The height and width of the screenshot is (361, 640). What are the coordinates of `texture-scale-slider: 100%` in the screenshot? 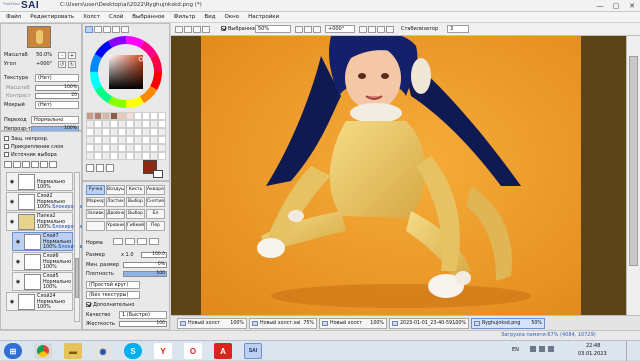 It's located at (57, 88).